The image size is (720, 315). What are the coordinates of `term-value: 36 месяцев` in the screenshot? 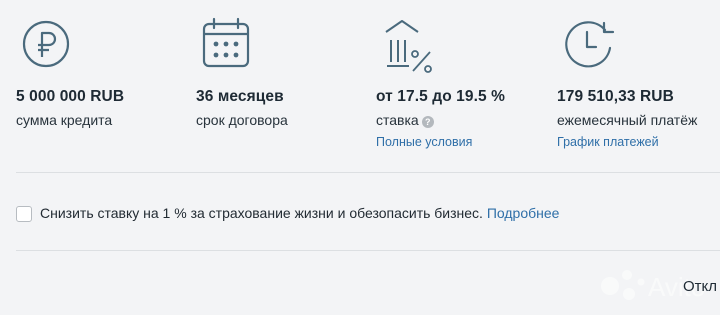 It's located at (240, 96).